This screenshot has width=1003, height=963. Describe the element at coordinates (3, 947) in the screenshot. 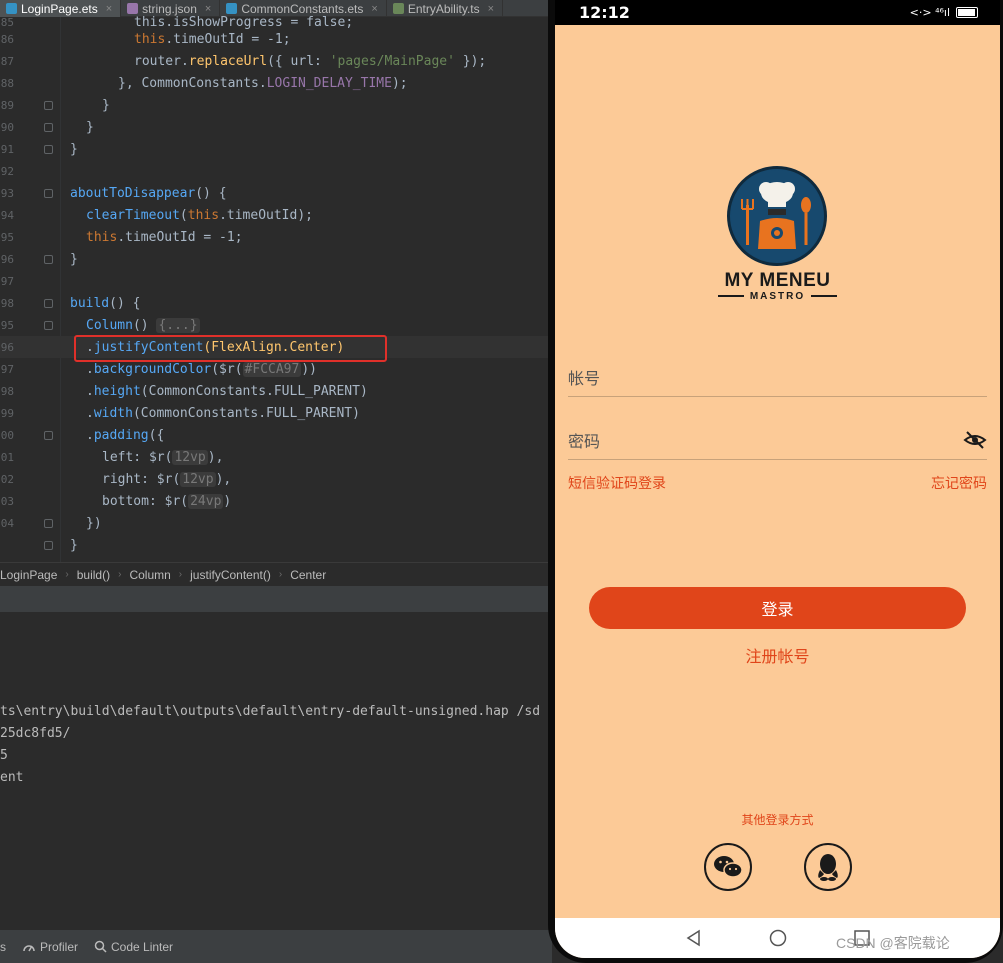

I see `toolwindow-item: s` at that location.